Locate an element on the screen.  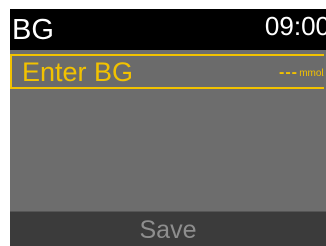
bg-value: --- is located at coordinates (288, 72).